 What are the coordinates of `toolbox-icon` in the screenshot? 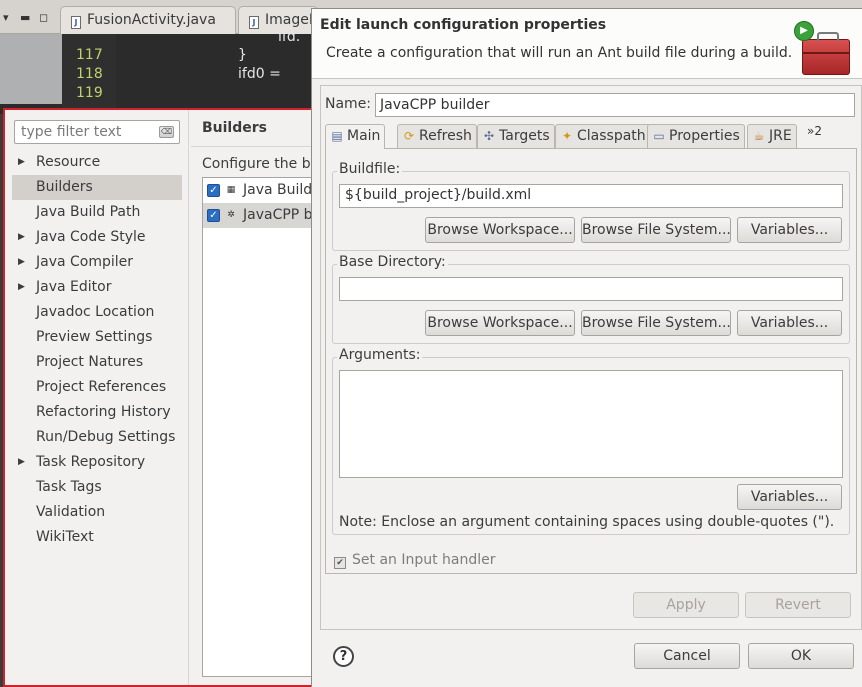 It's located at (826, 53).